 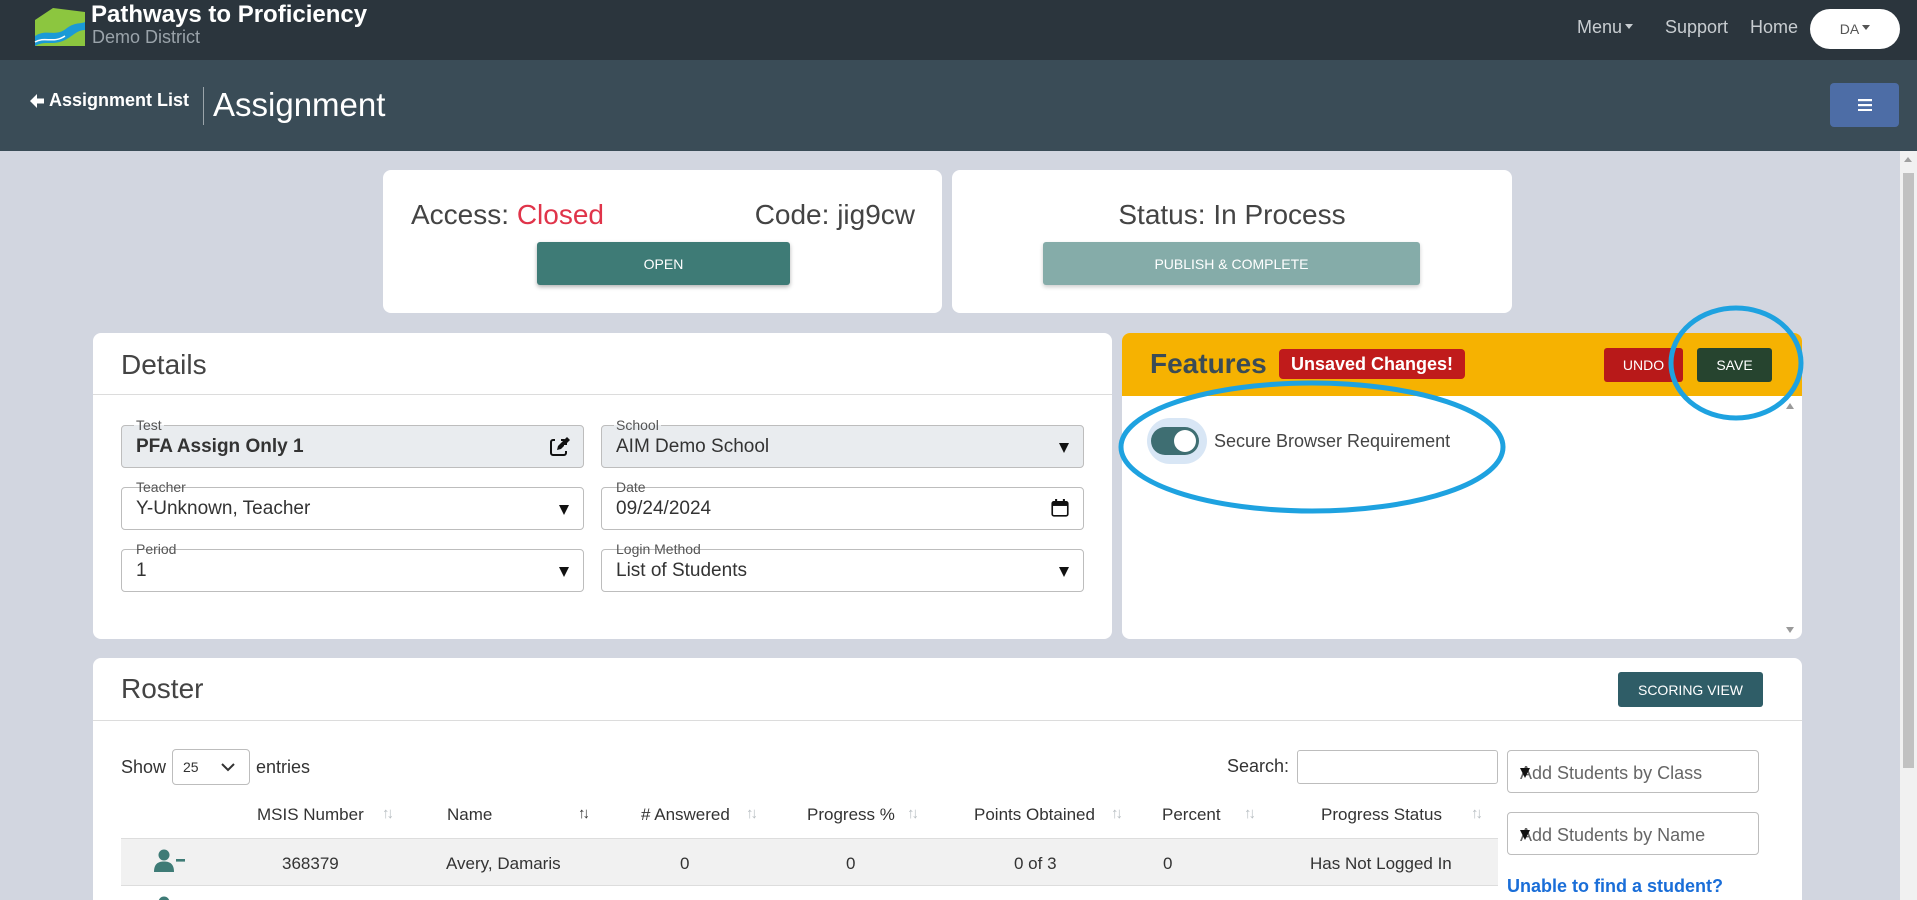 I want to click on access-card: Access: Closed Code: jig9cw OPEN, so click(x=662, y=241).